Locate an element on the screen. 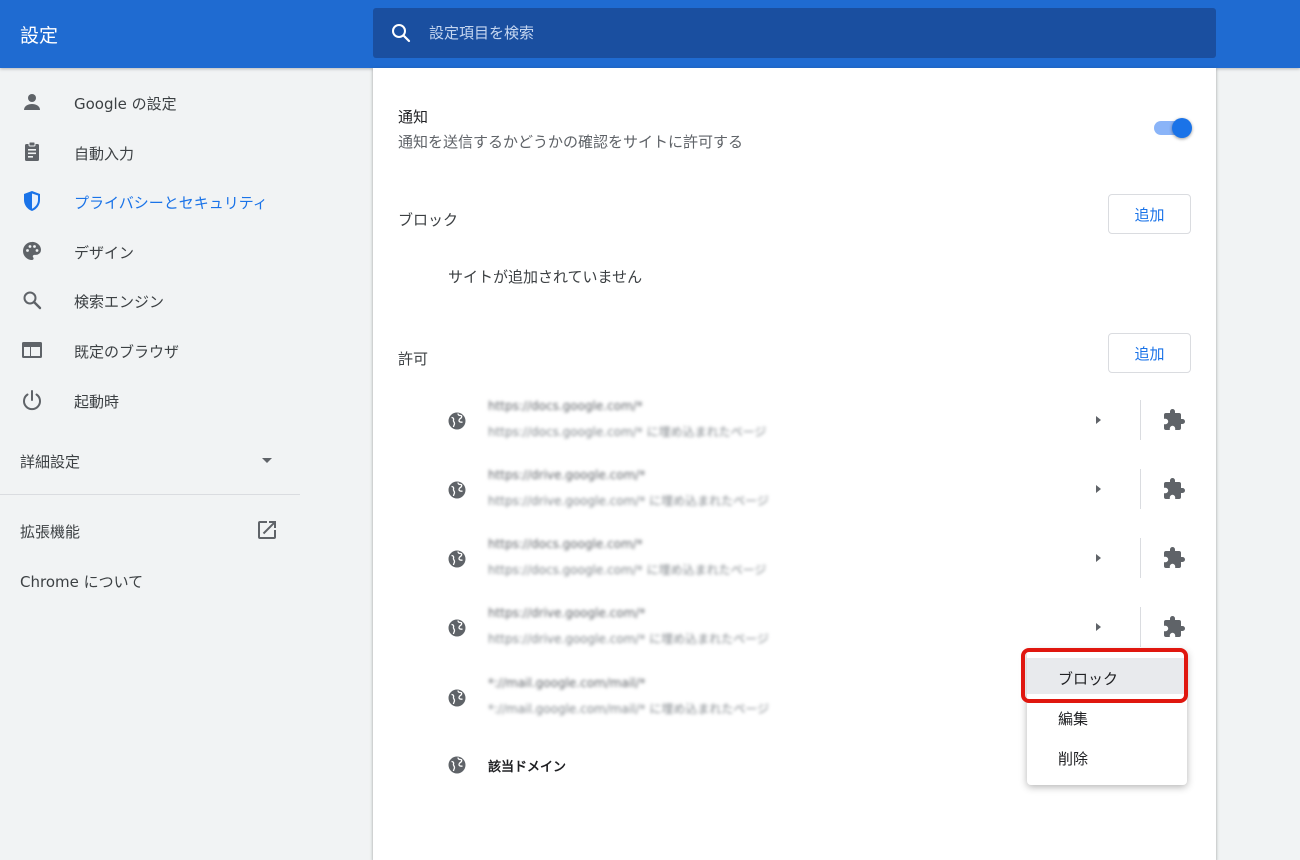 This screenshot has width=1300, height=860. sidebar-item-default-browser: 既定のブラウザ is located at coordinates (150, 350).